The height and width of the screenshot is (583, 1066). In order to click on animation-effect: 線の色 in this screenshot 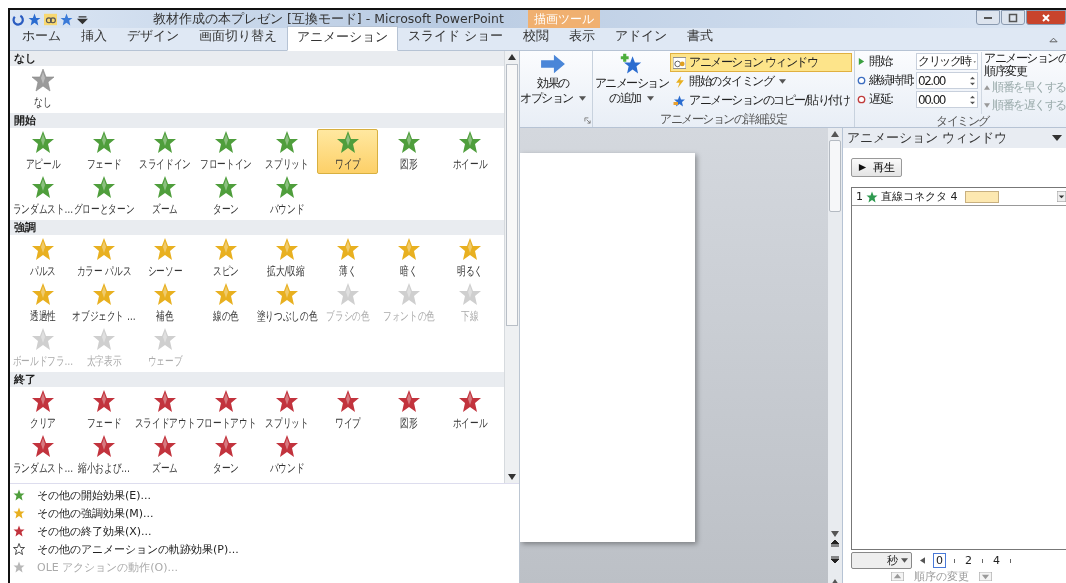, I will do `click(225, 303)`.